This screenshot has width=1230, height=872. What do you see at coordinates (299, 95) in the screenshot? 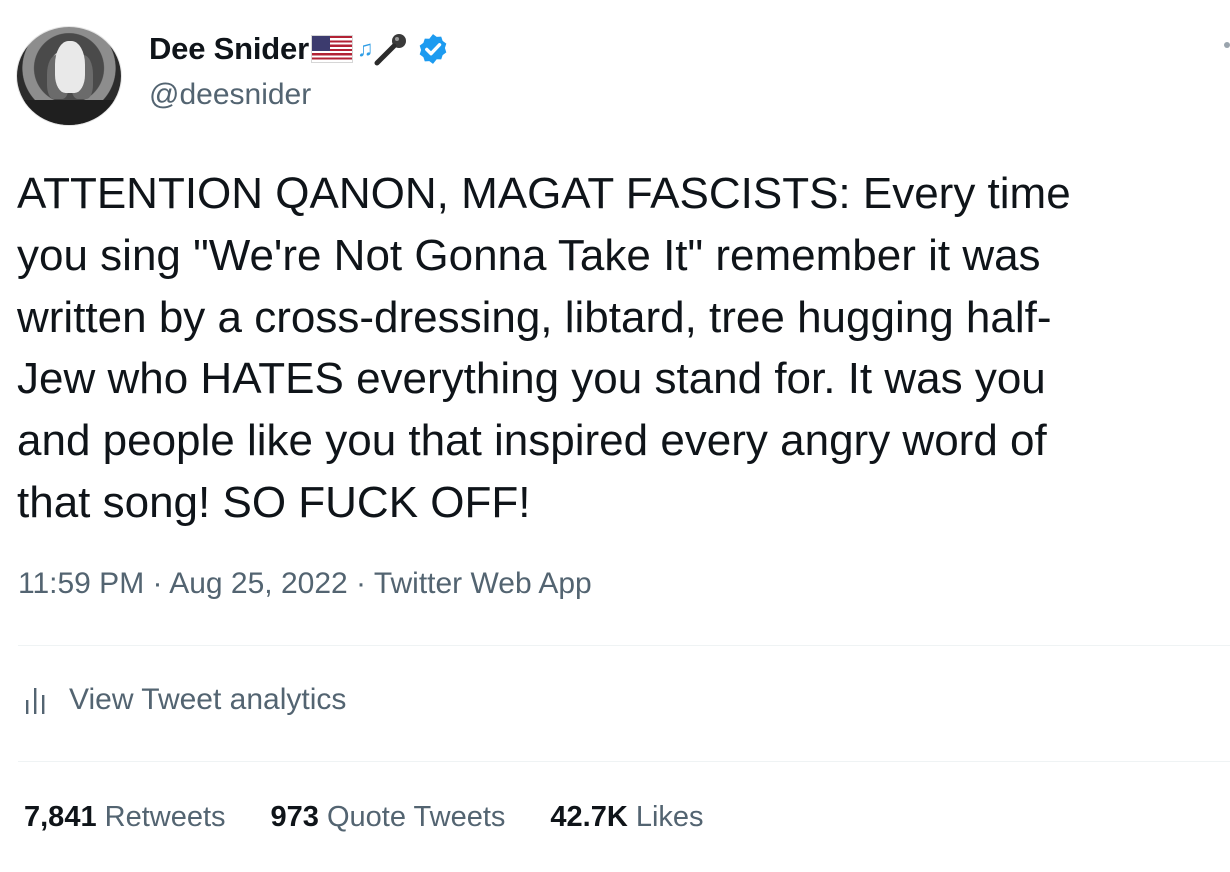
I see `handle: @deesnider` at bounding box center [299, 95].